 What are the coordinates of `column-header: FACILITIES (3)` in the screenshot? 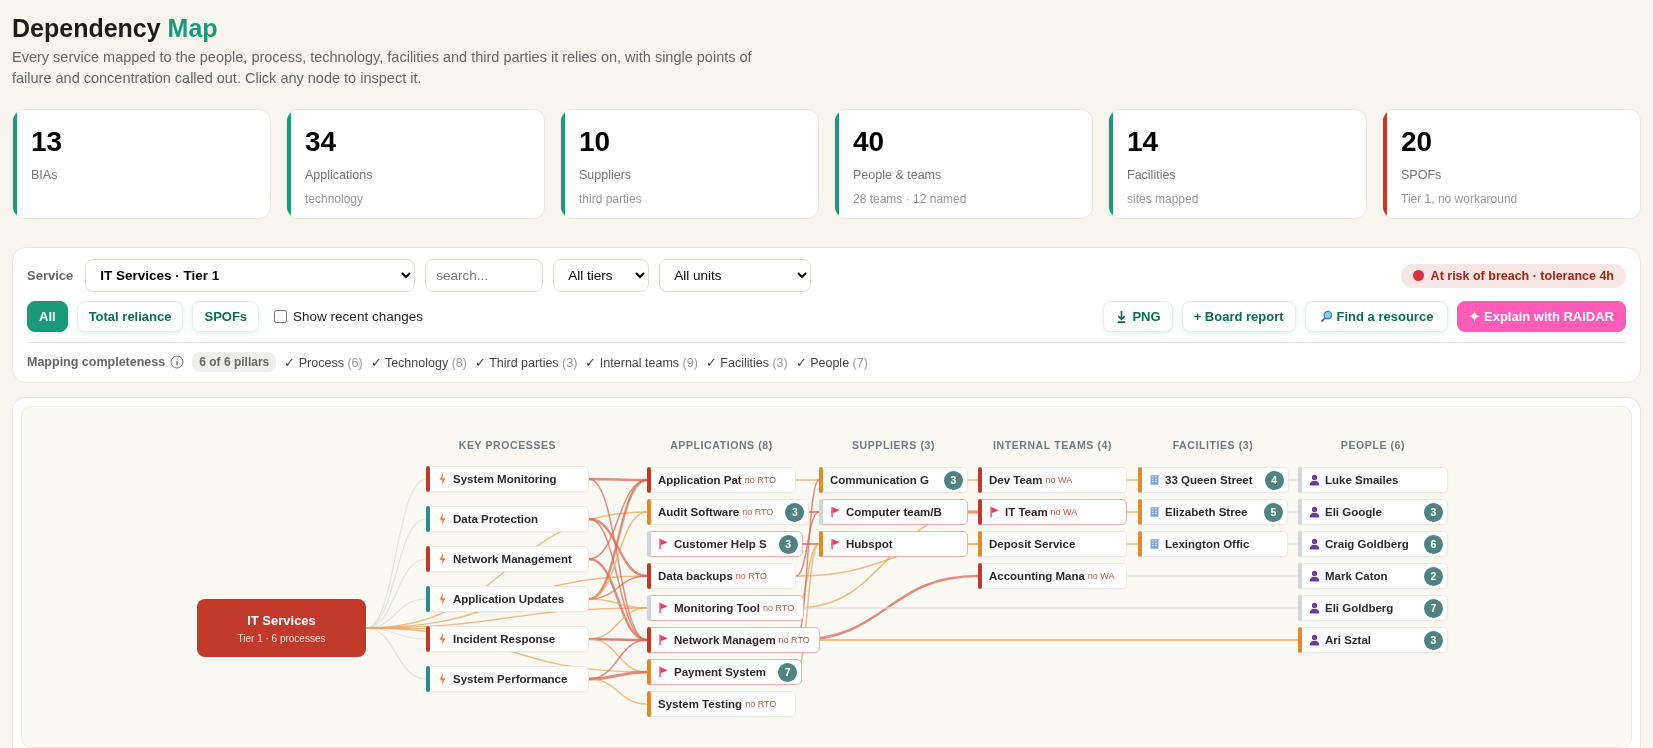 It's located at (1213, 445).